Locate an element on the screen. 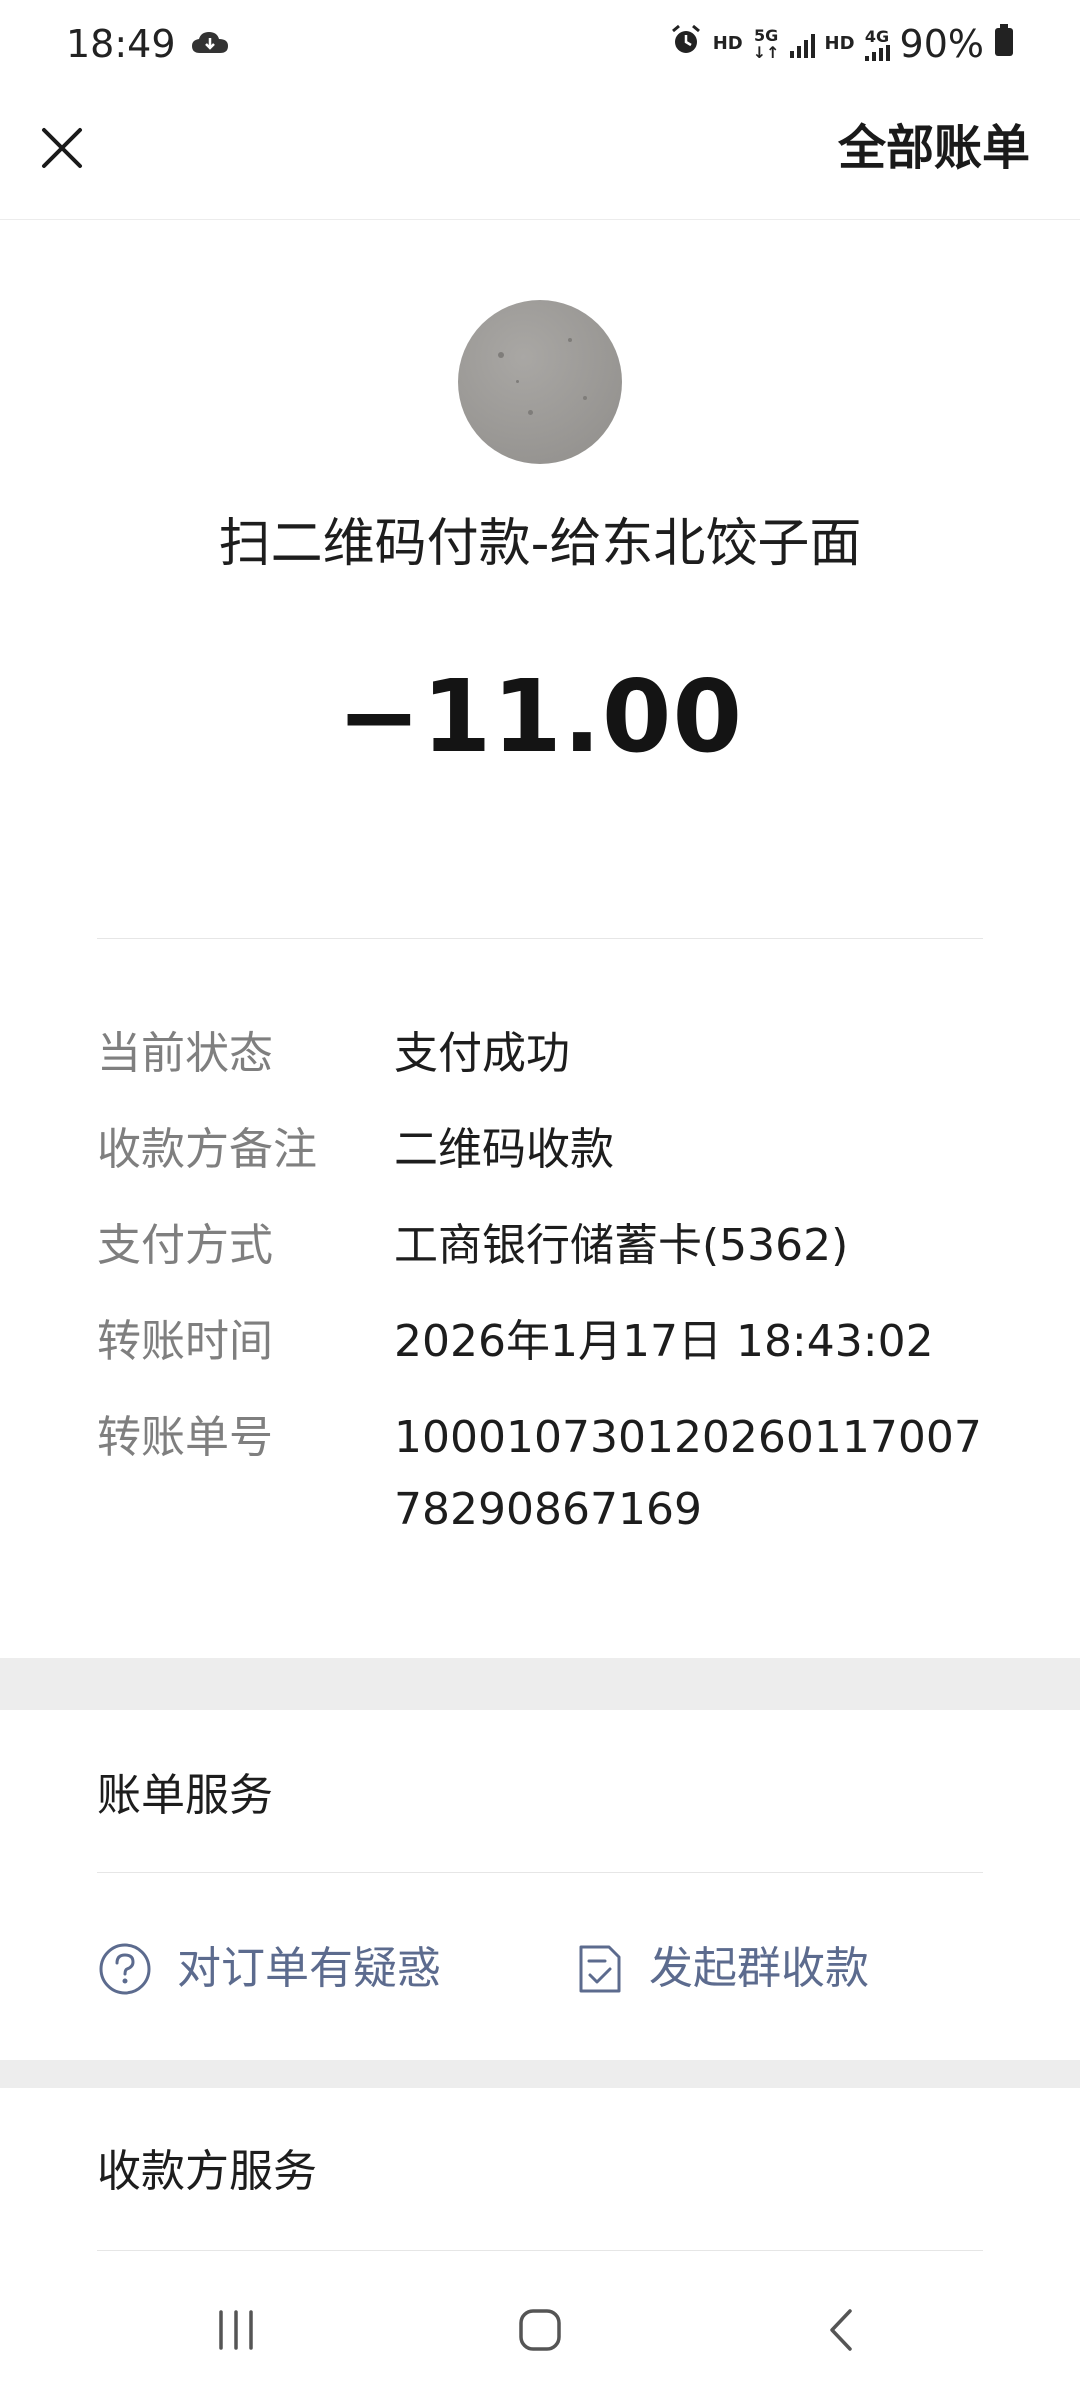 The height and width of the screenshot is (2400, 1080). cloud-icon is located at coordinates (210, 44).